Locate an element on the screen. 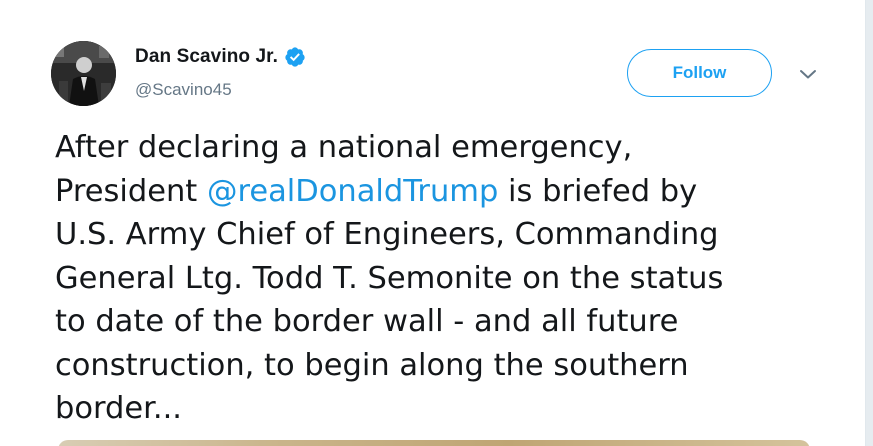 The width and height of the screenshot is (873, 446). verified-badge-icon is located at coordinates (295, 57).